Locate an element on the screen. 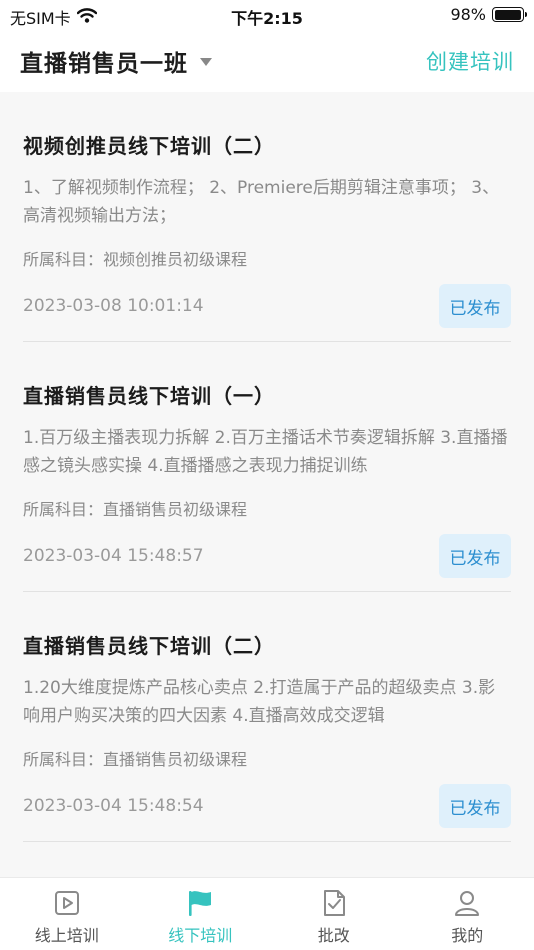 The width and height of the screenshot is (534, 950). video-play-icon is located at coordinates (66, 903).